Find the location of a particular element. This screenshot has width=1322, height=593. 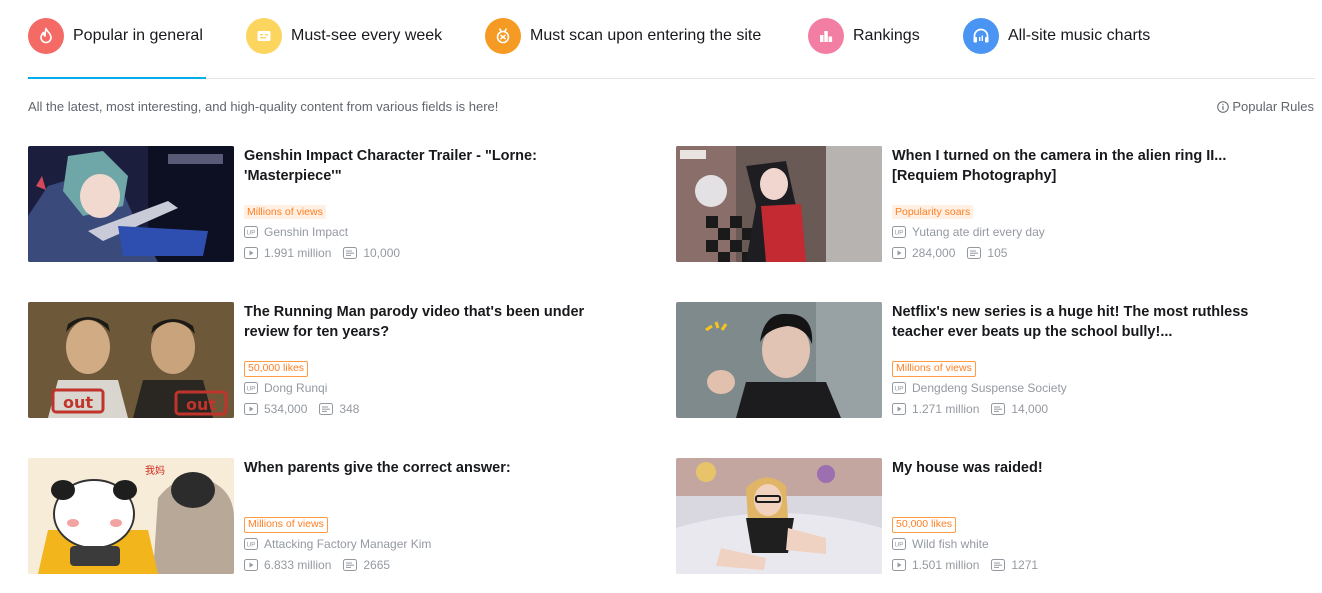

tab-label: All-site music charts is located at coordinates (1079, 35).